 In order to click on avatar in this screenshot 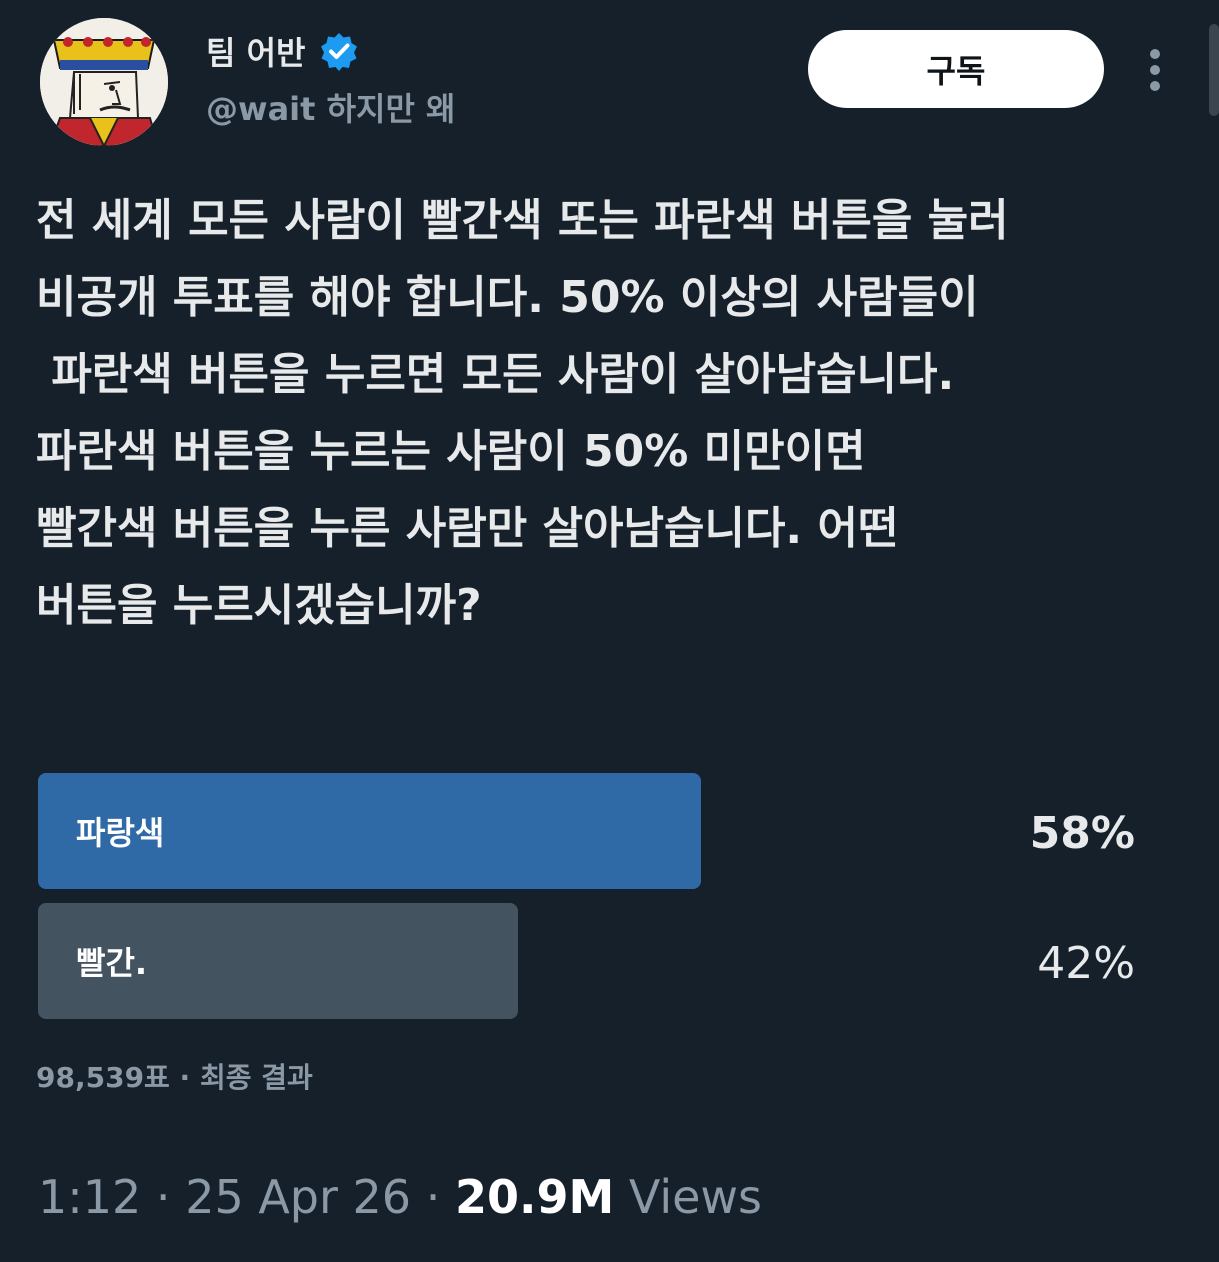, I will do `click(104, 82)`.